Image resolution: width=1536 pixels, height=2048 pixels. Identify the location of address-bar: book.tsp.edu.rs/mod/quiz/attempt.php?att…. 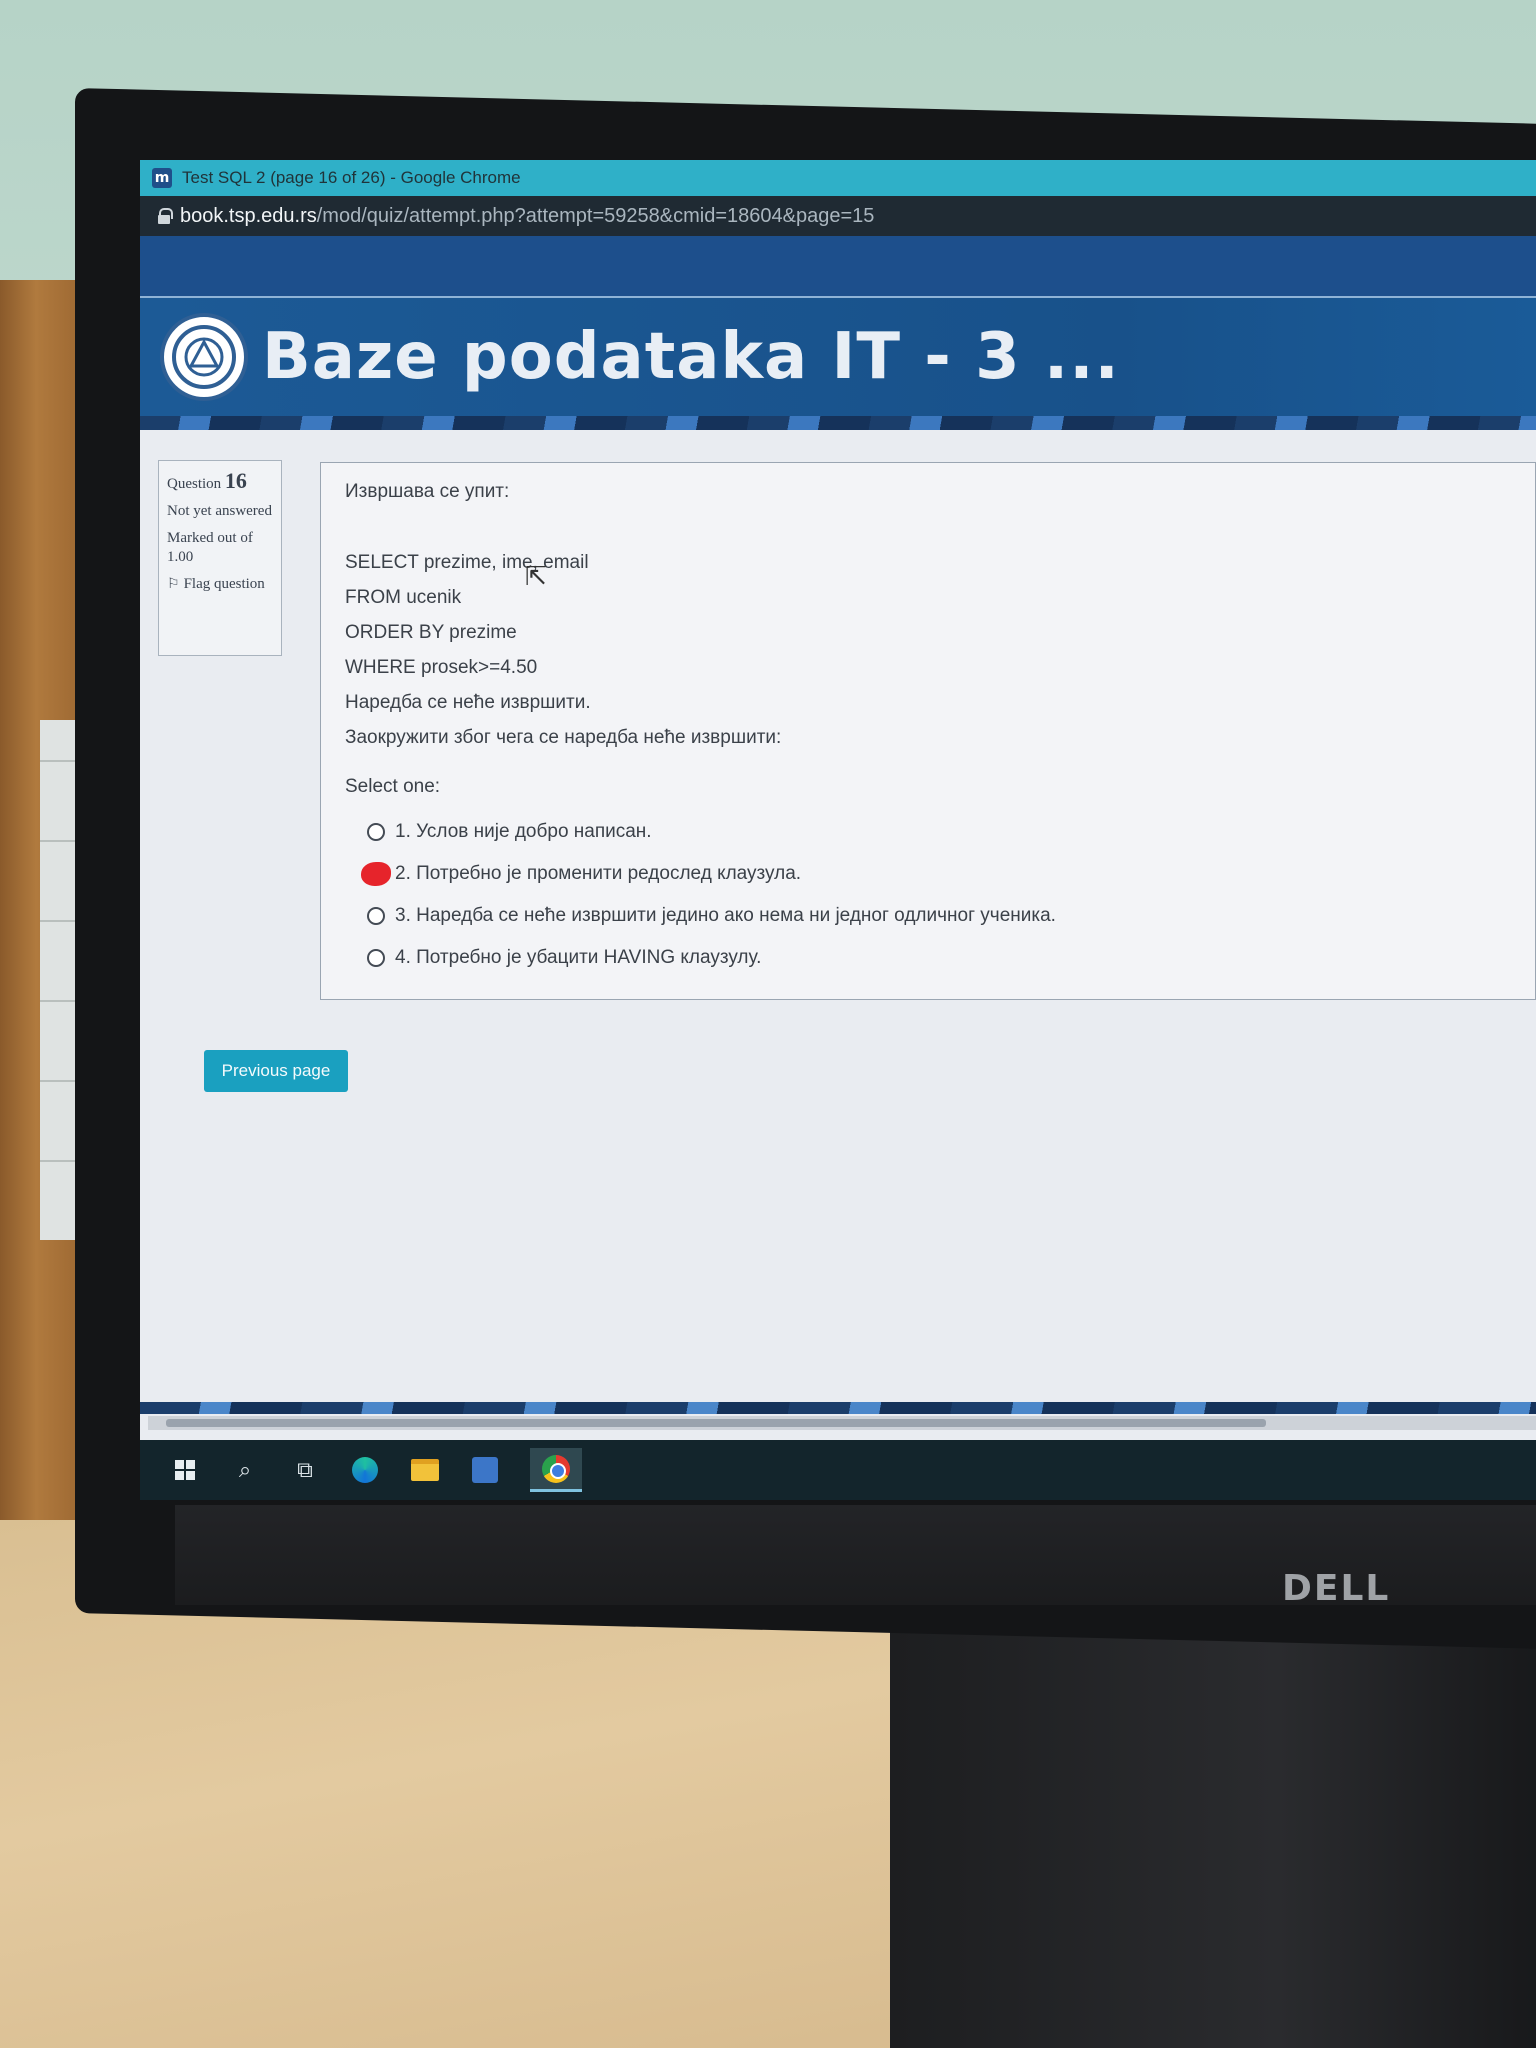
(838, 216).